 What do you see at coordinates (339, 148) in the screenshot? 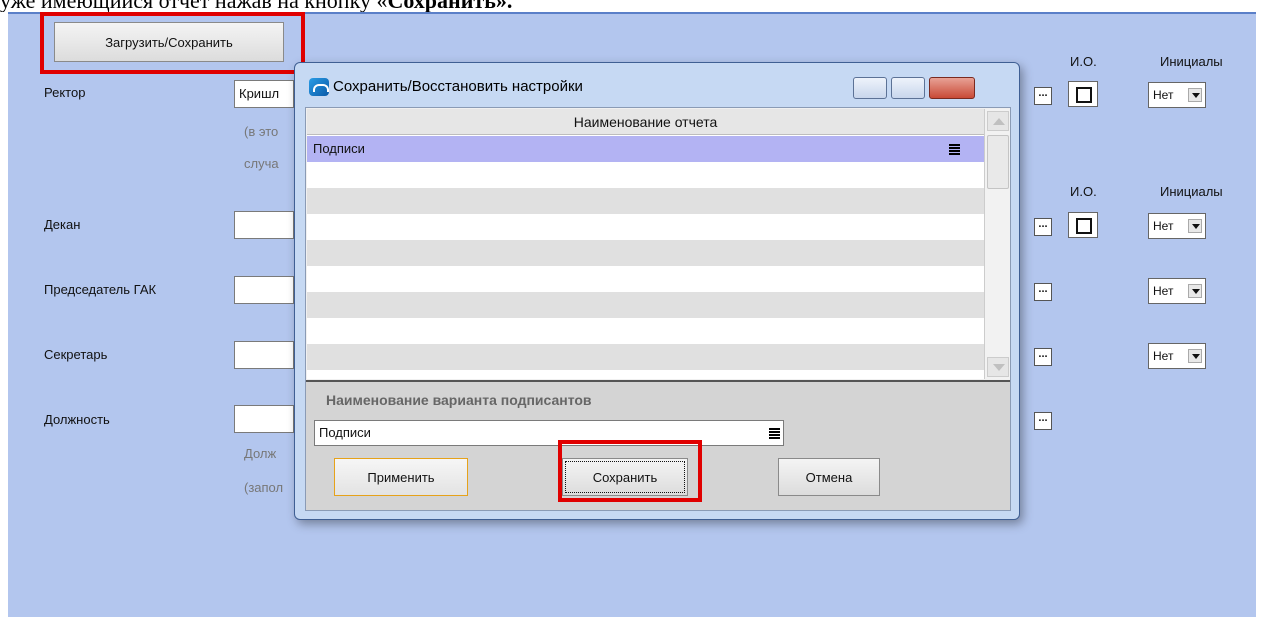
I see `table-cell: Подписи` at bounding box center [339, 148].